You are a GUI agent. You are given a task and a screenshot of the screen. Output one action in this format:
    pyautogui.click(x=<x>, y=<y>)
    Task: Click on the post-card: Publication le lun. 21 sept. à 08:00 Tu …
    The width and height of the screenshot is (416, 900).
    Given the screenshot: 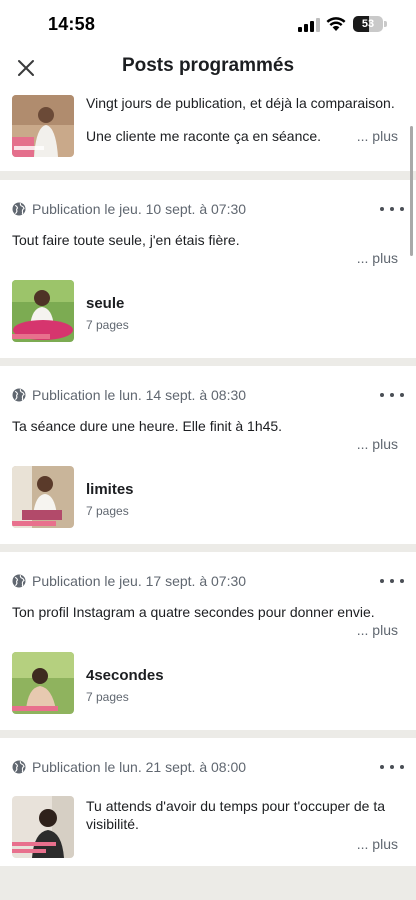 What is the action you would take?
    pyautogui.click(x=208, y=802)
    